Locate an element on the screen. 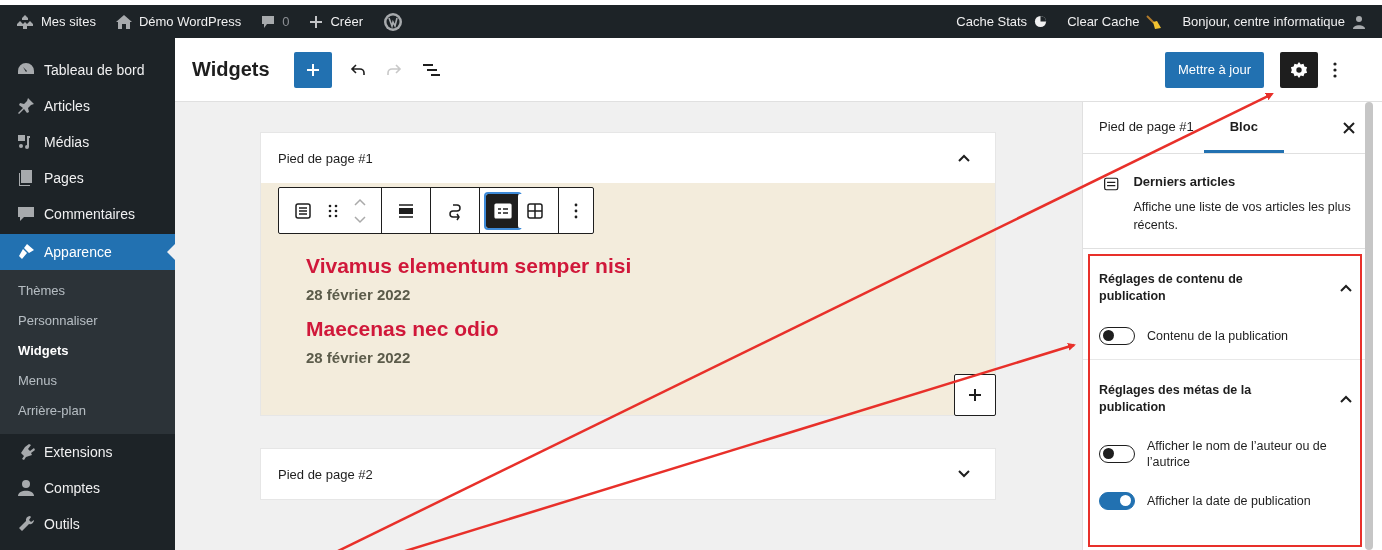 The width and height of the screenshot is (1382, 550). sidebar-item: Outils is located at coordinates (87, 524).